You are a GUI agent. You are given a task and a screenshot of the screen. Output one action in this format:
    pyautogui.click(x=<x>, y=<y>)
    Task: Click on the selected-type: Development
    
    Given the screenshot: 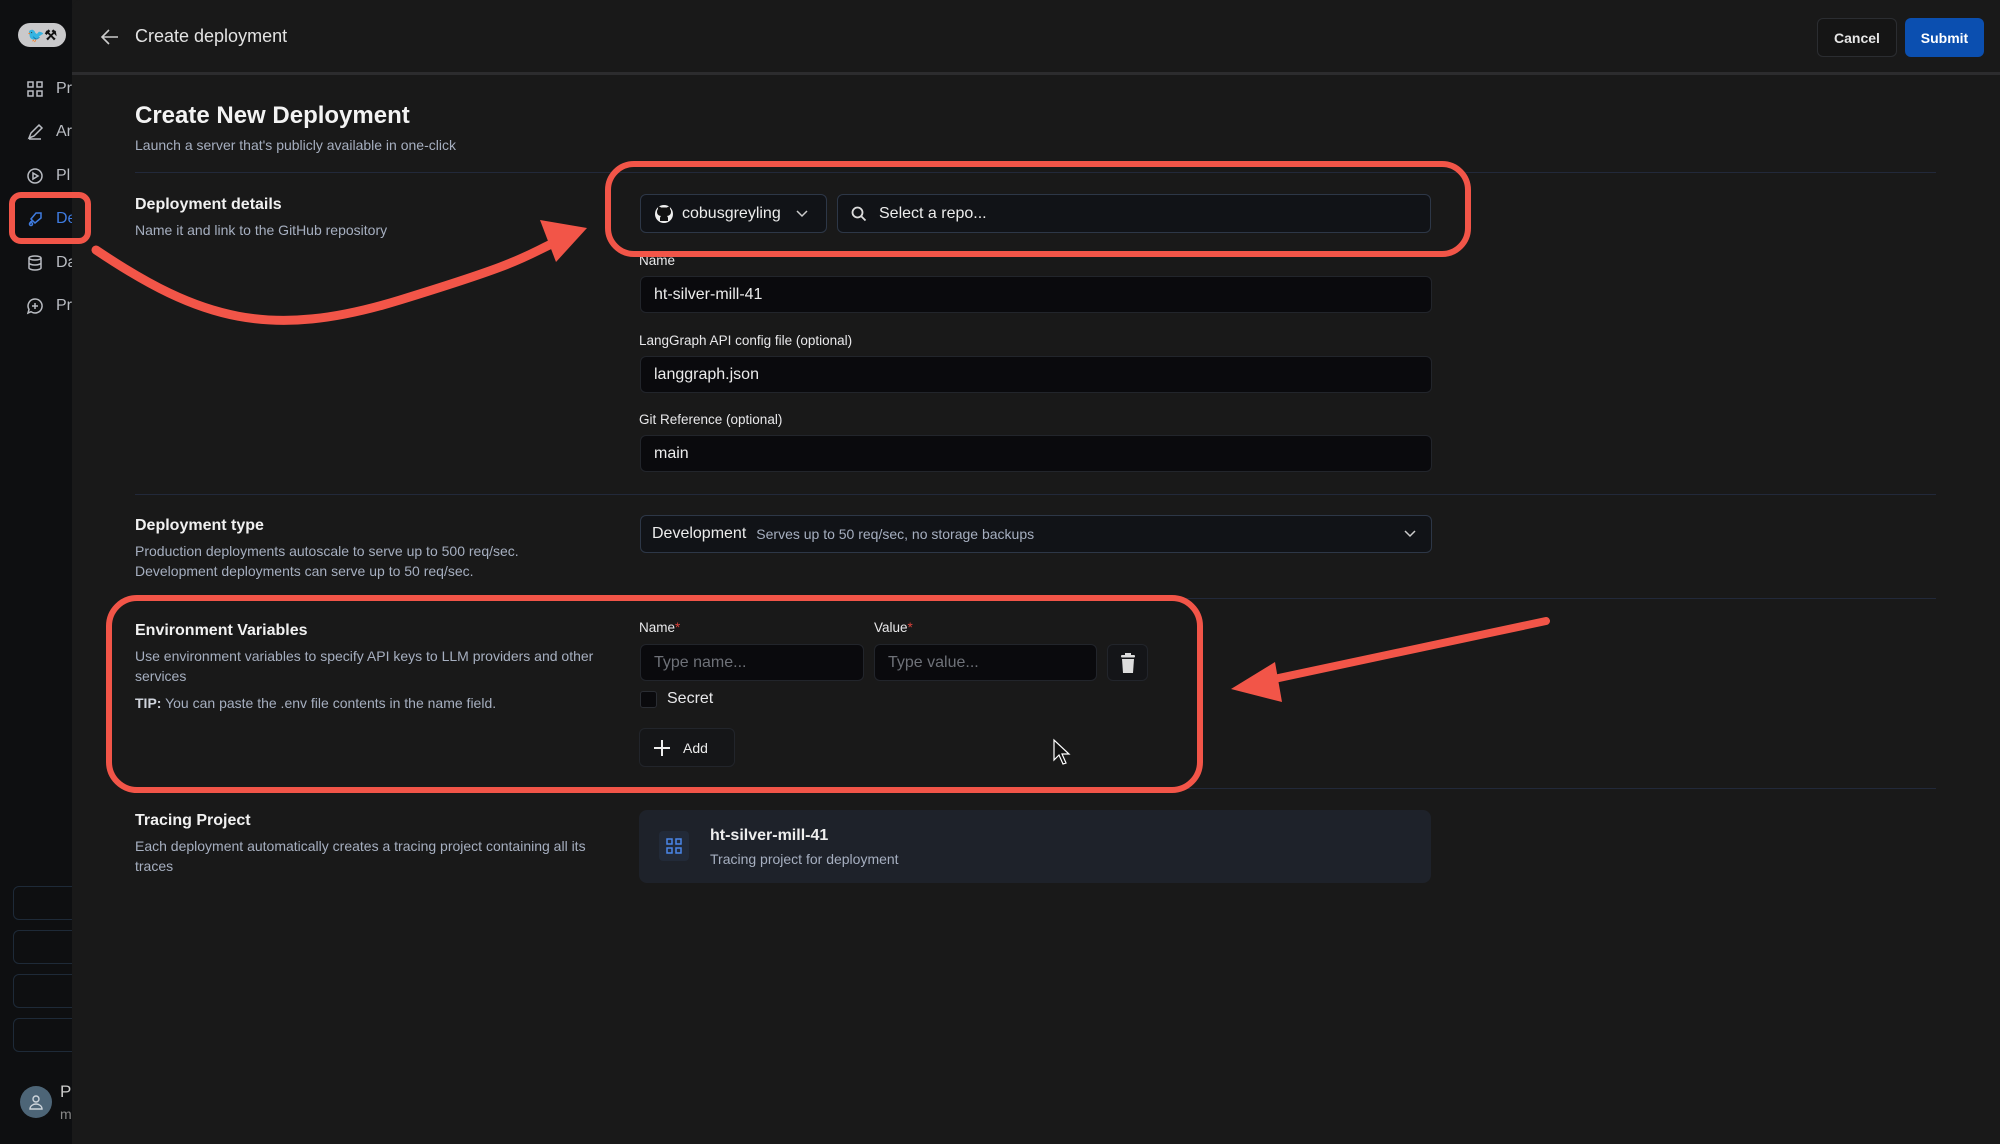 What is the action you would take?
    pyautogui.click(x=699, y=533)
    